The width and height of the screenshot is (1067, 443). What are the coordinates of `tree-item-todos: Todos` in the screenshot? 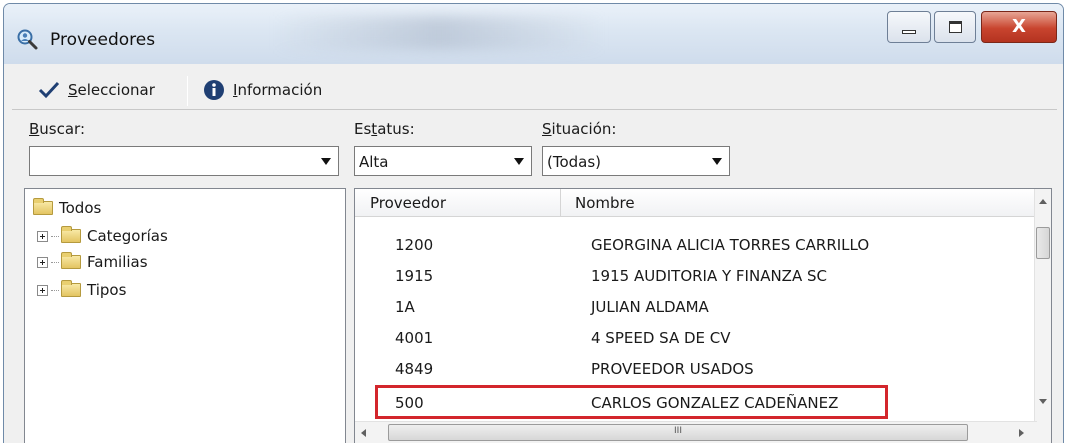 It's located at (67, 207).